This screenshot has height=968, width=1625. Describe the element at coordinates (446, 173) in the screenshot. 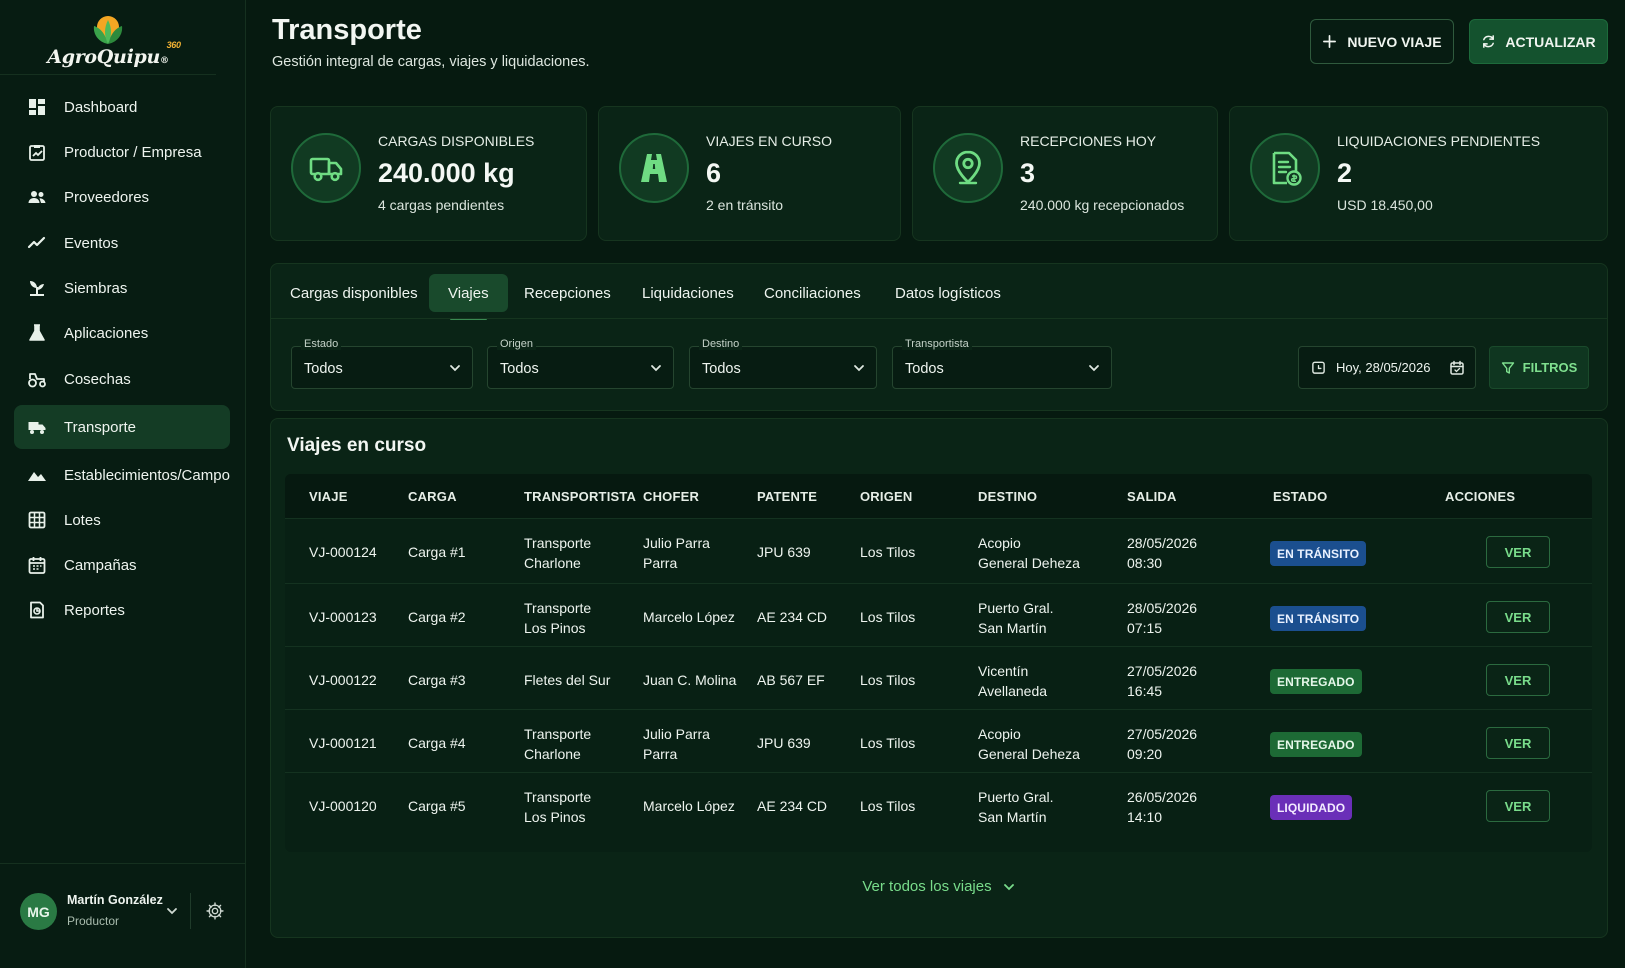

I see `kpi-value: 240.000 kg` at that location.